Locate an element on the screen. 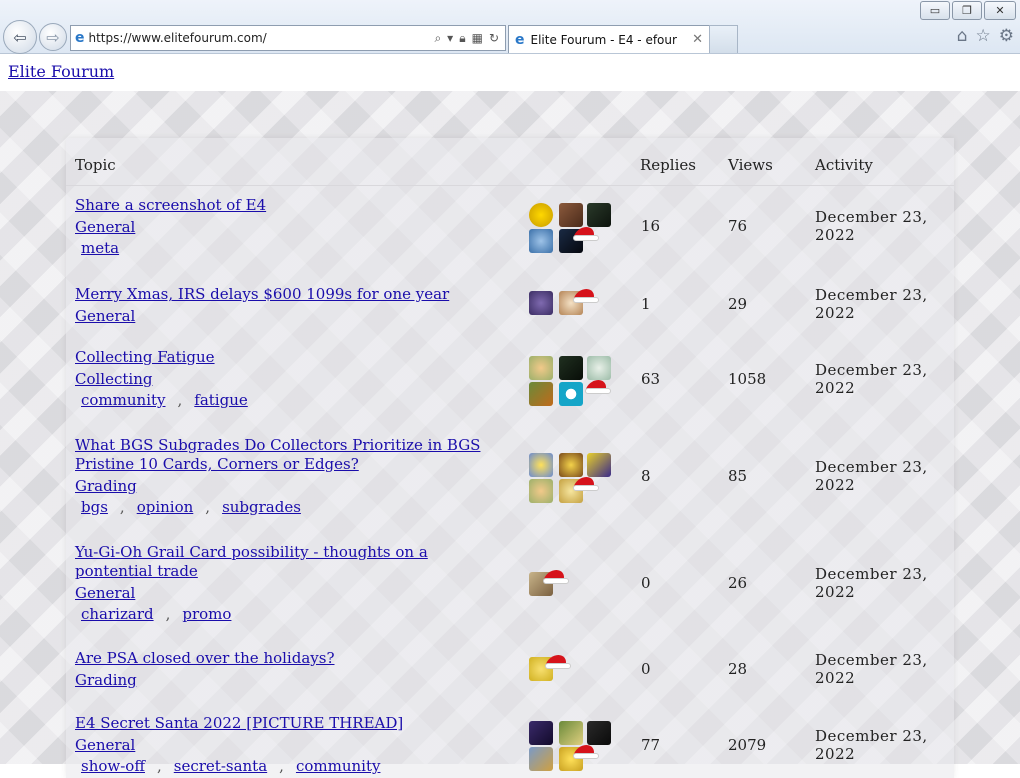 The image size is (1020, 778). tag-list: meta is located at coordinates (285, 248).